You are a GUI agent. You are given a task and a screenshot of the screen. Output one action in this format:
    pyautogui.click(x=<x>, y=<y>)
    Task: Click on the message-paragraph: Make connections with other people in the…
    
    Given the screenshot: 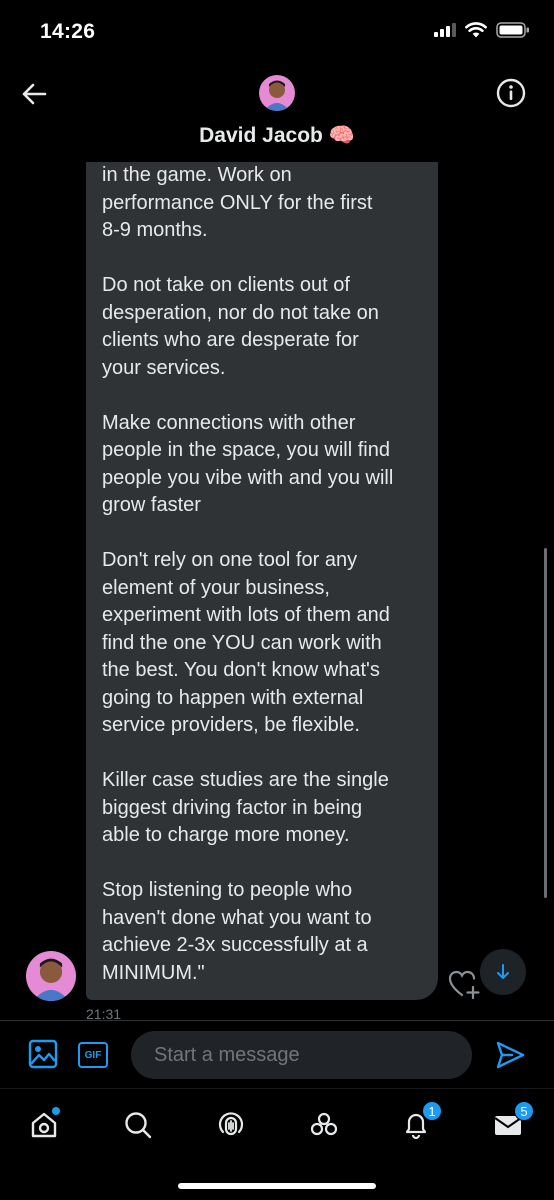 What is the action you would take?
    pyautogui.click(x=262, y=465)
    